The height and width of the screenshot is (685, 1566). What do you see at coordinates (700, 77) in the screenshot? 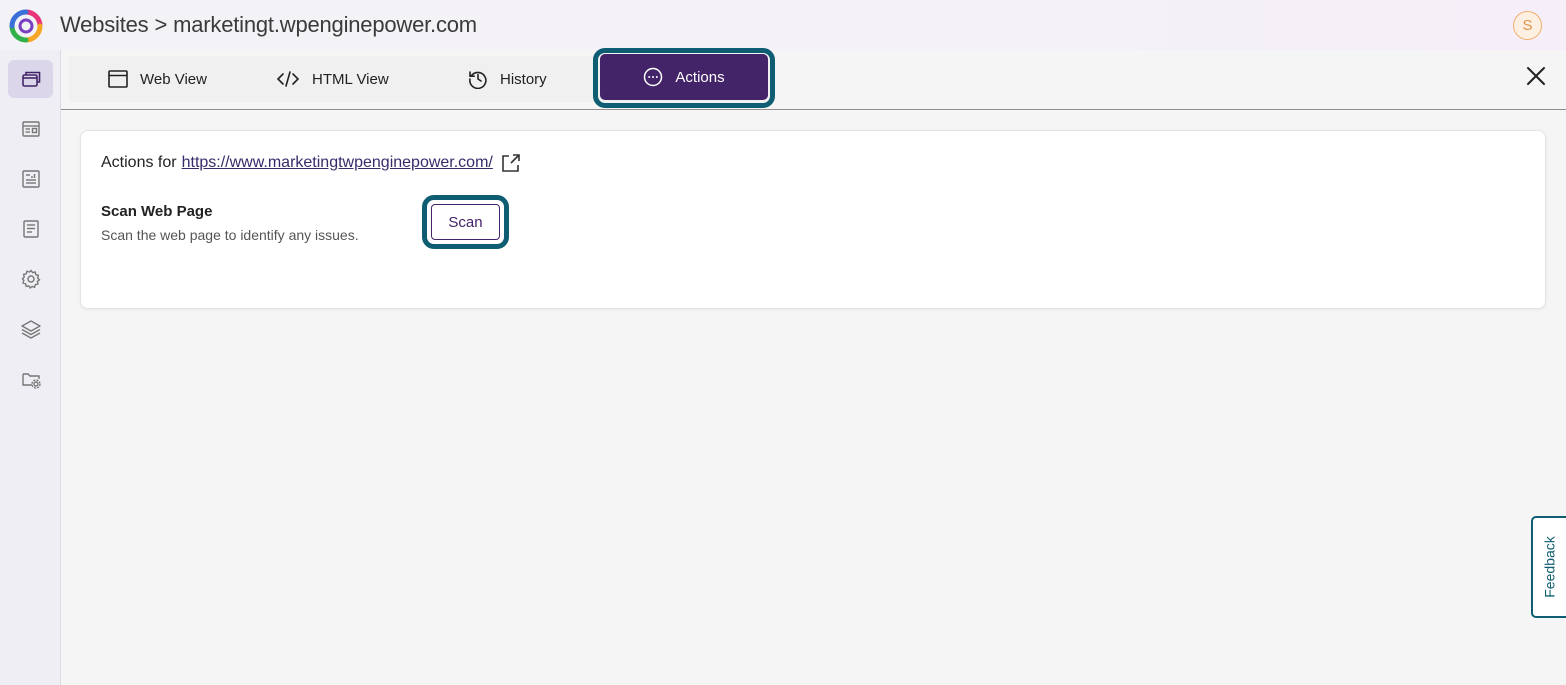
I see `tab-label: Actions` at bounding box center [700, 77].